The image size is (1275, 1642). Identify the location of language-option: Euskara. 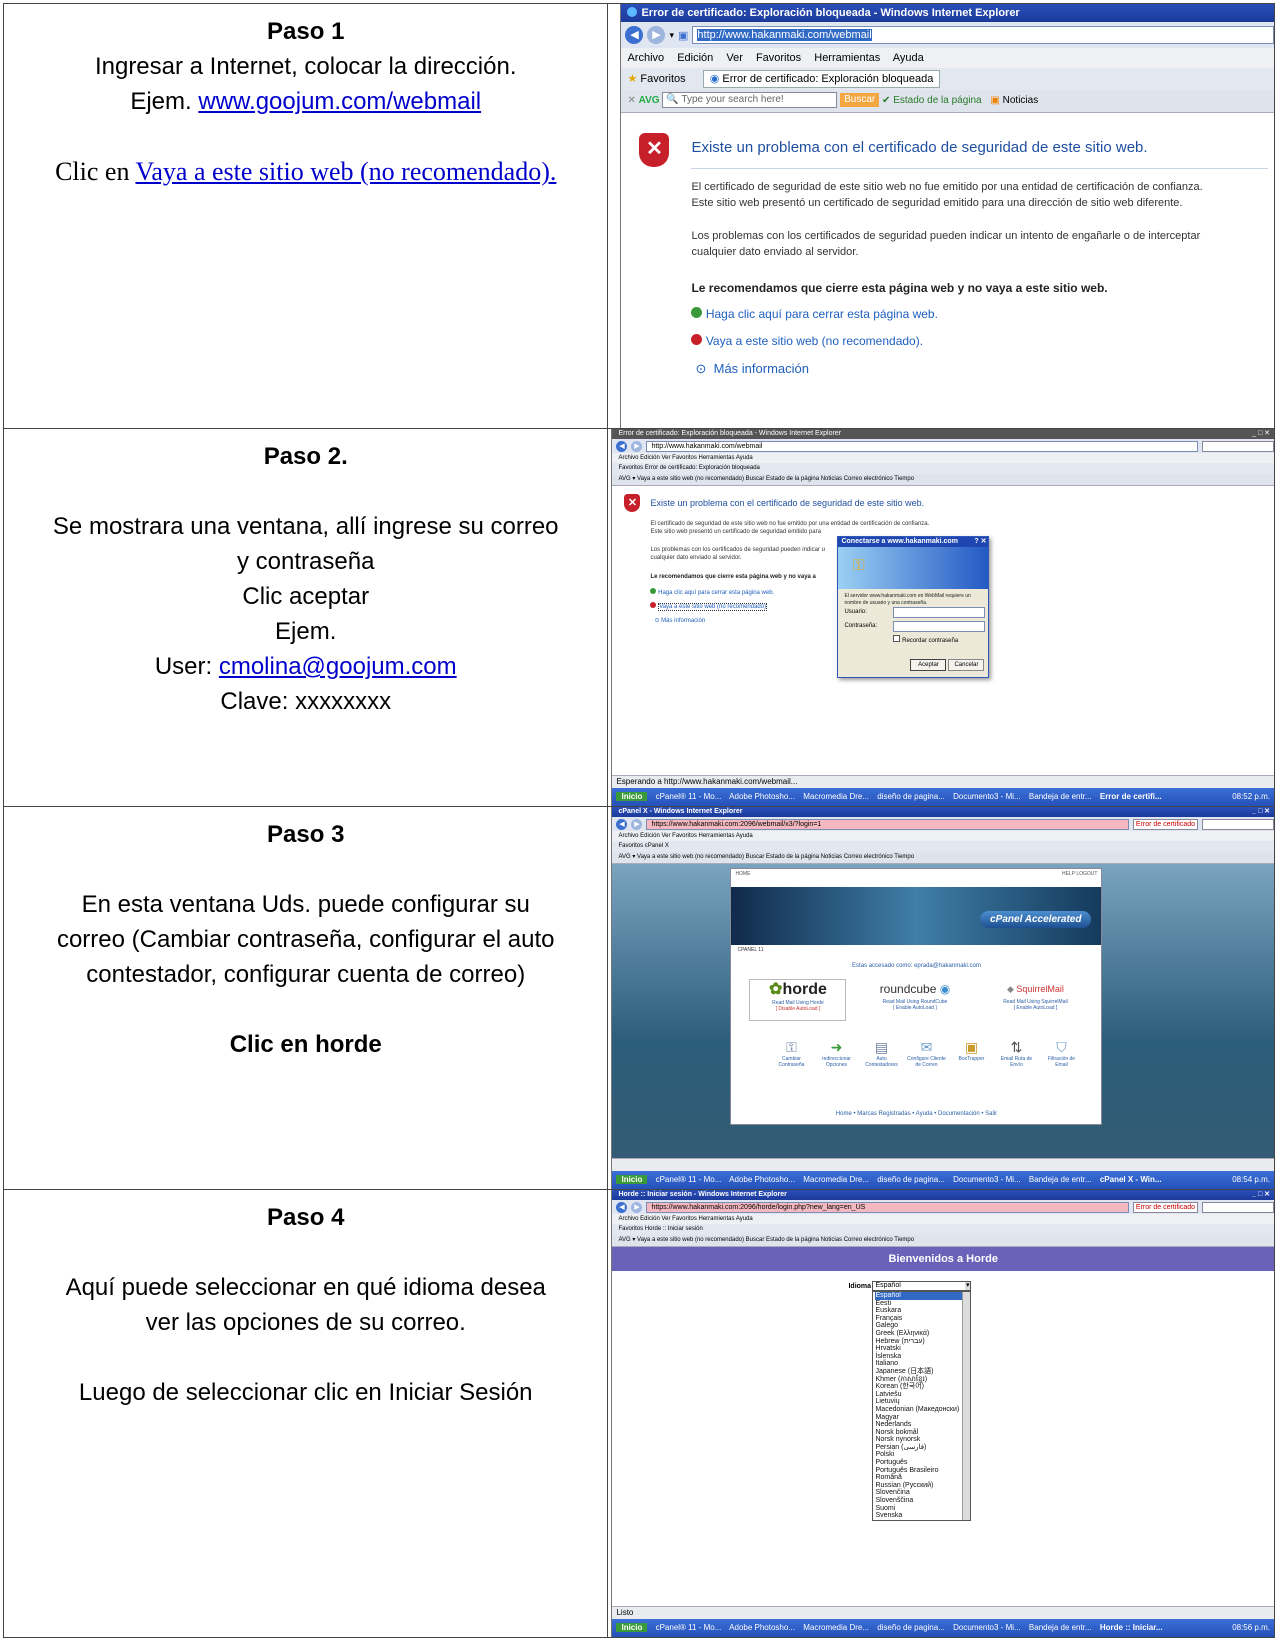
(922, 1311).